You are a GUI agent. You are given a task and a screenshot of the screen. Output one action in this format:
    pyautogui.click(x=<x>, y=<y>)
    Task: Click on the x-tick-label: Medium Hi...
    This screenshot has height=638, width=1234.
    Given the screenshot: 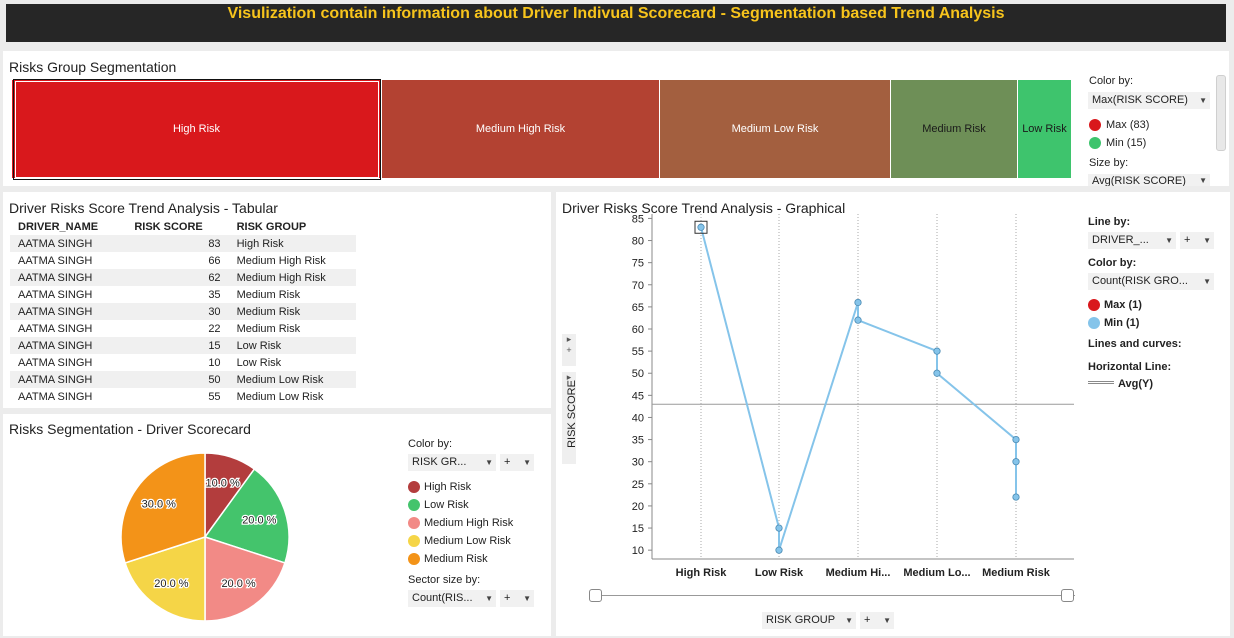 What is the action you would take?
    pyautogui.click(x=858, y=573)
    